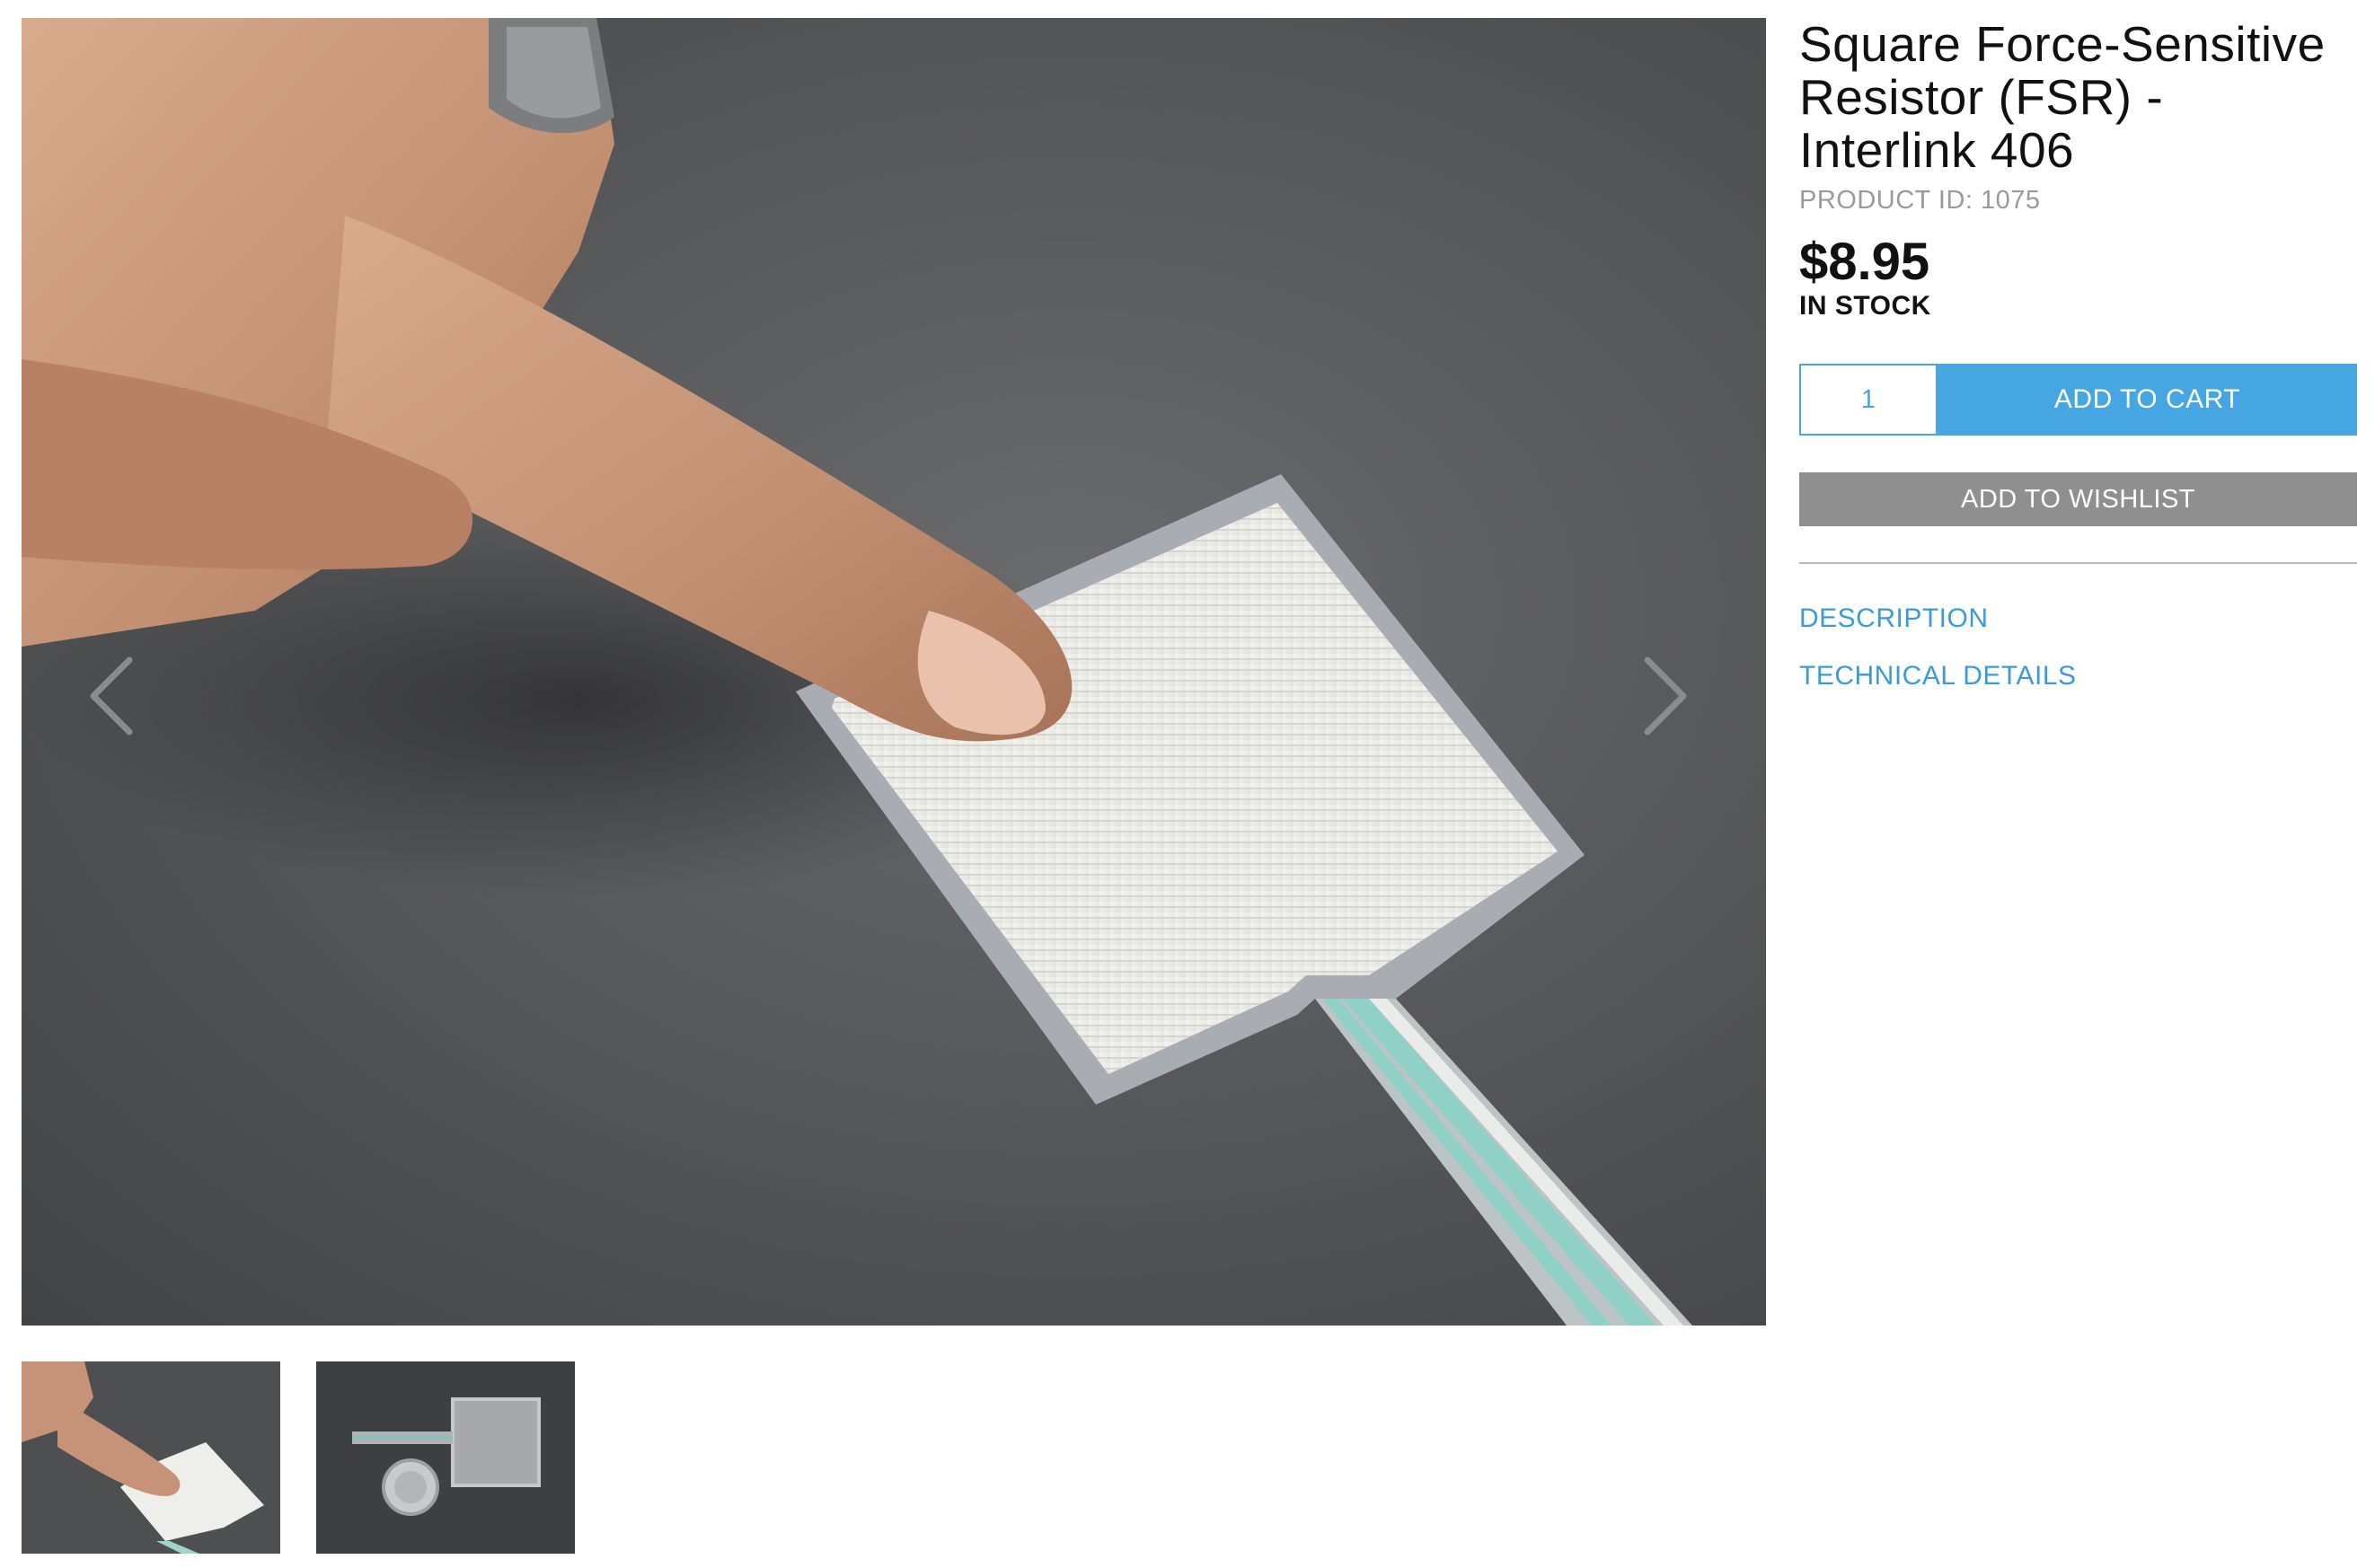 Image resolution: width=2375 pixels, height=1568 pixels. Describe the element at coordinates (2147, 400) in the screenshot. I see `add-to-cart-button: ADD TO CART` at that location.